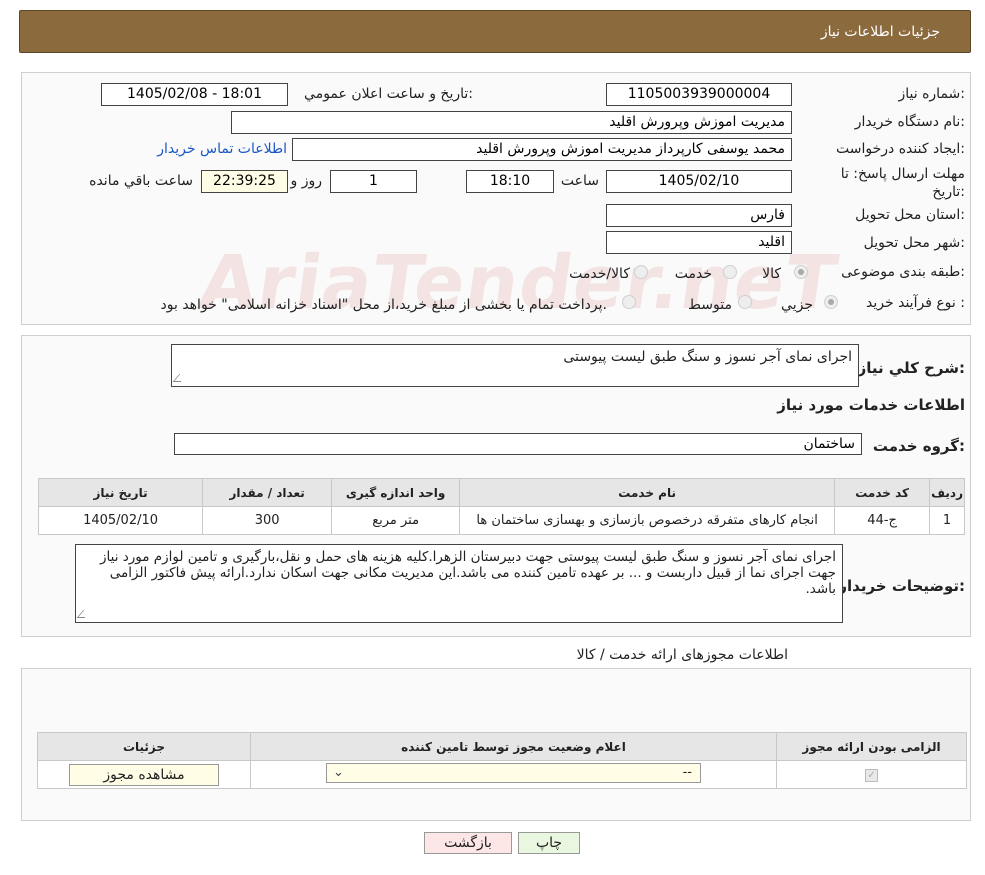  What do you see at coordinates (144, 746) in the screenshot?
I see `col-permit-details: جزئیات` at bounding box center [144, 746].